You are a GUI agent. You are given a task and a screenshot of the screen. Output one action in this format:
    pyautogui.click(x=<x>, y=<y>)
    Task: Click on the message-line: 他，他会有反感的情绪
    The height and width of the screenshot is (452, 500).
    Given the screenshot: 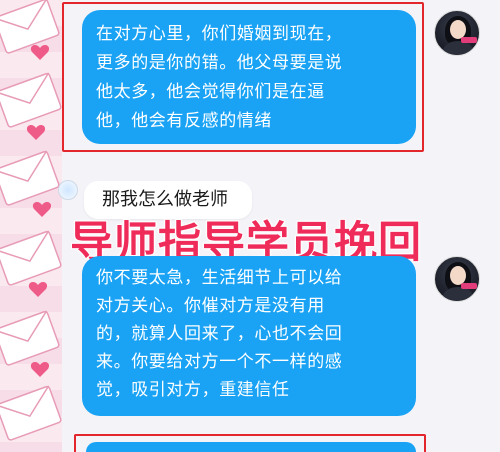 What is the action you would take?
    pyautogui.click(x=184, y=121)
    